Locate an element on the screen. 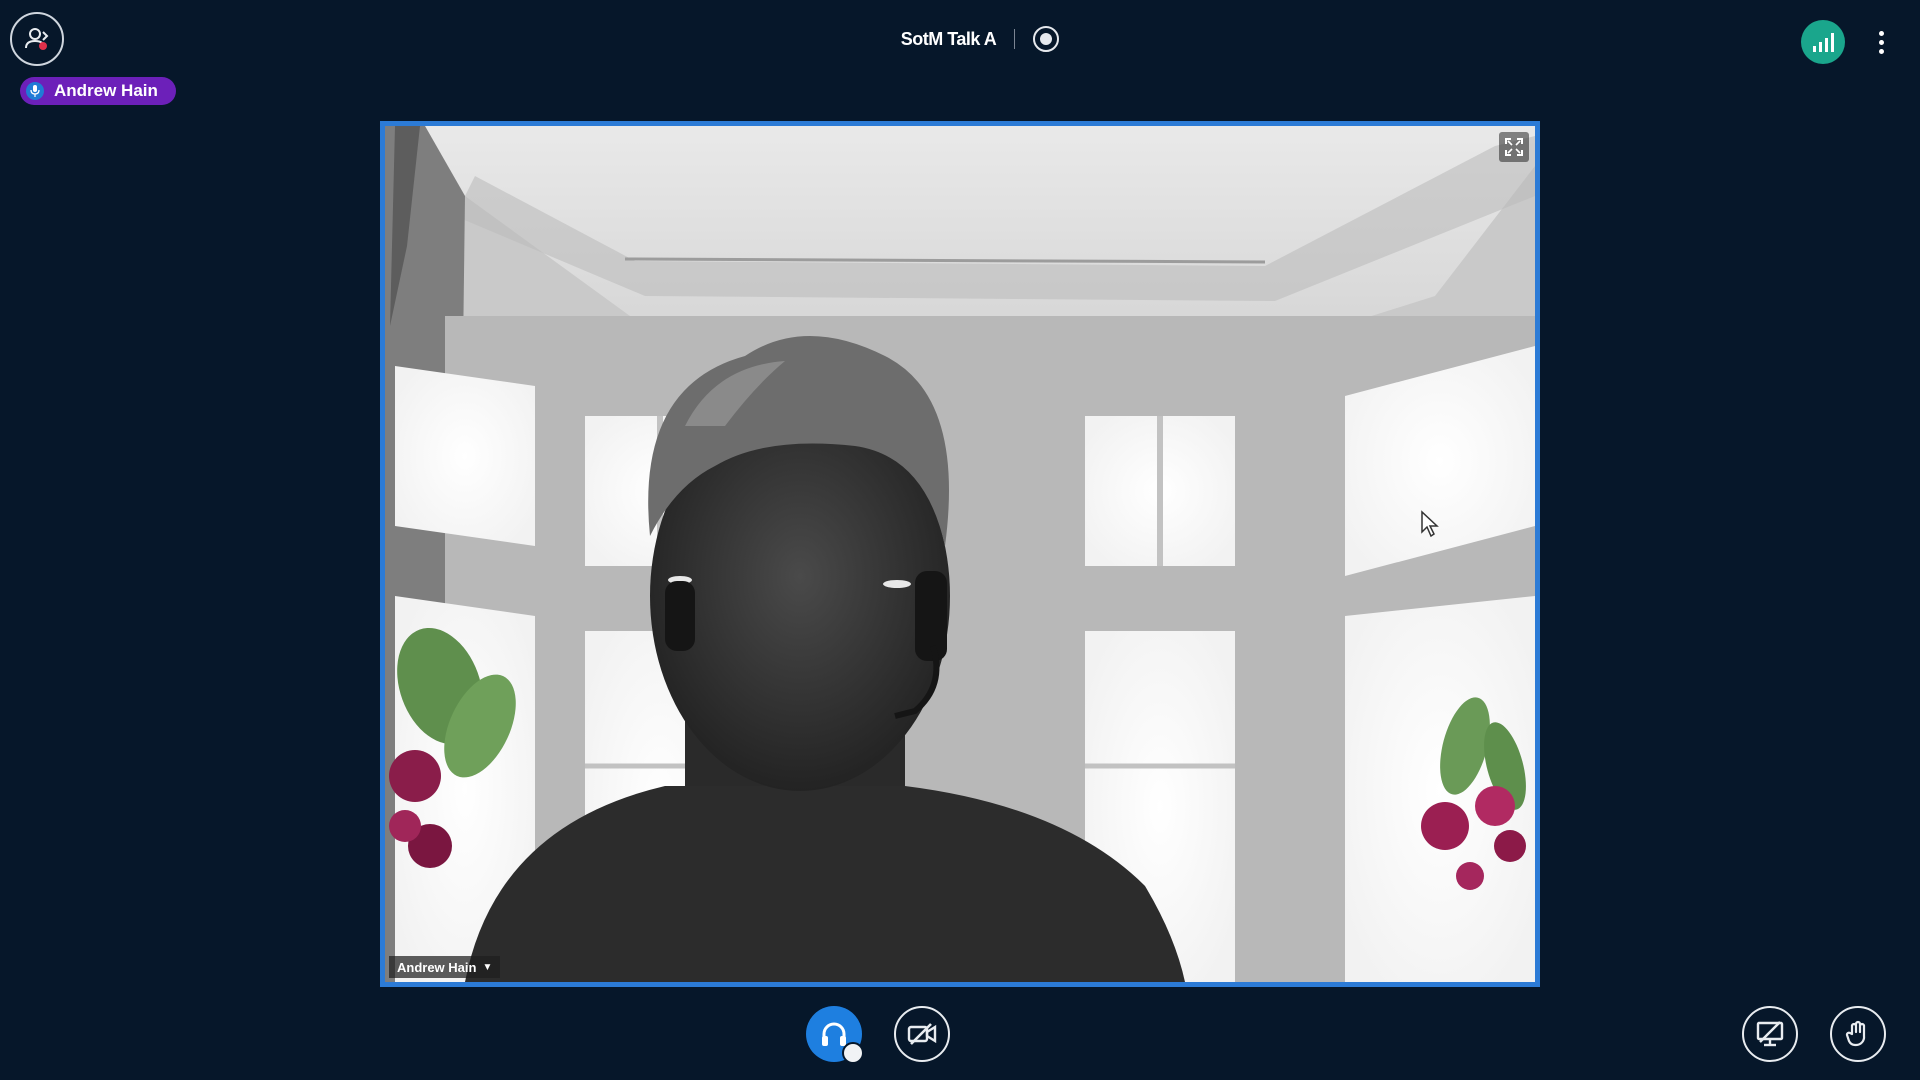  fullscreen-icon is located at coordinates (1514, 147).